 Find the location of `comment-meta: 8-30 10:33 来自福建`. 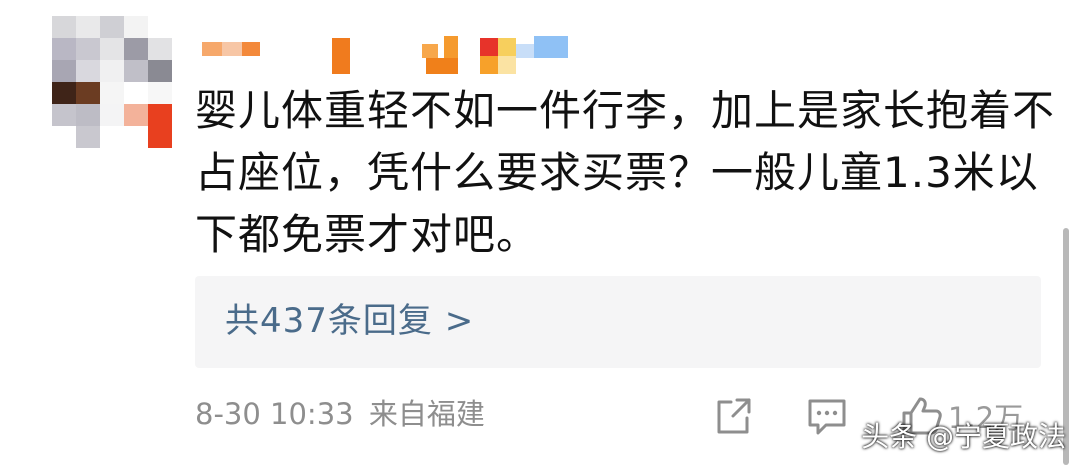

comment-meta: 8-30 10:33 来自福建 is located at coordinates (343, 414).